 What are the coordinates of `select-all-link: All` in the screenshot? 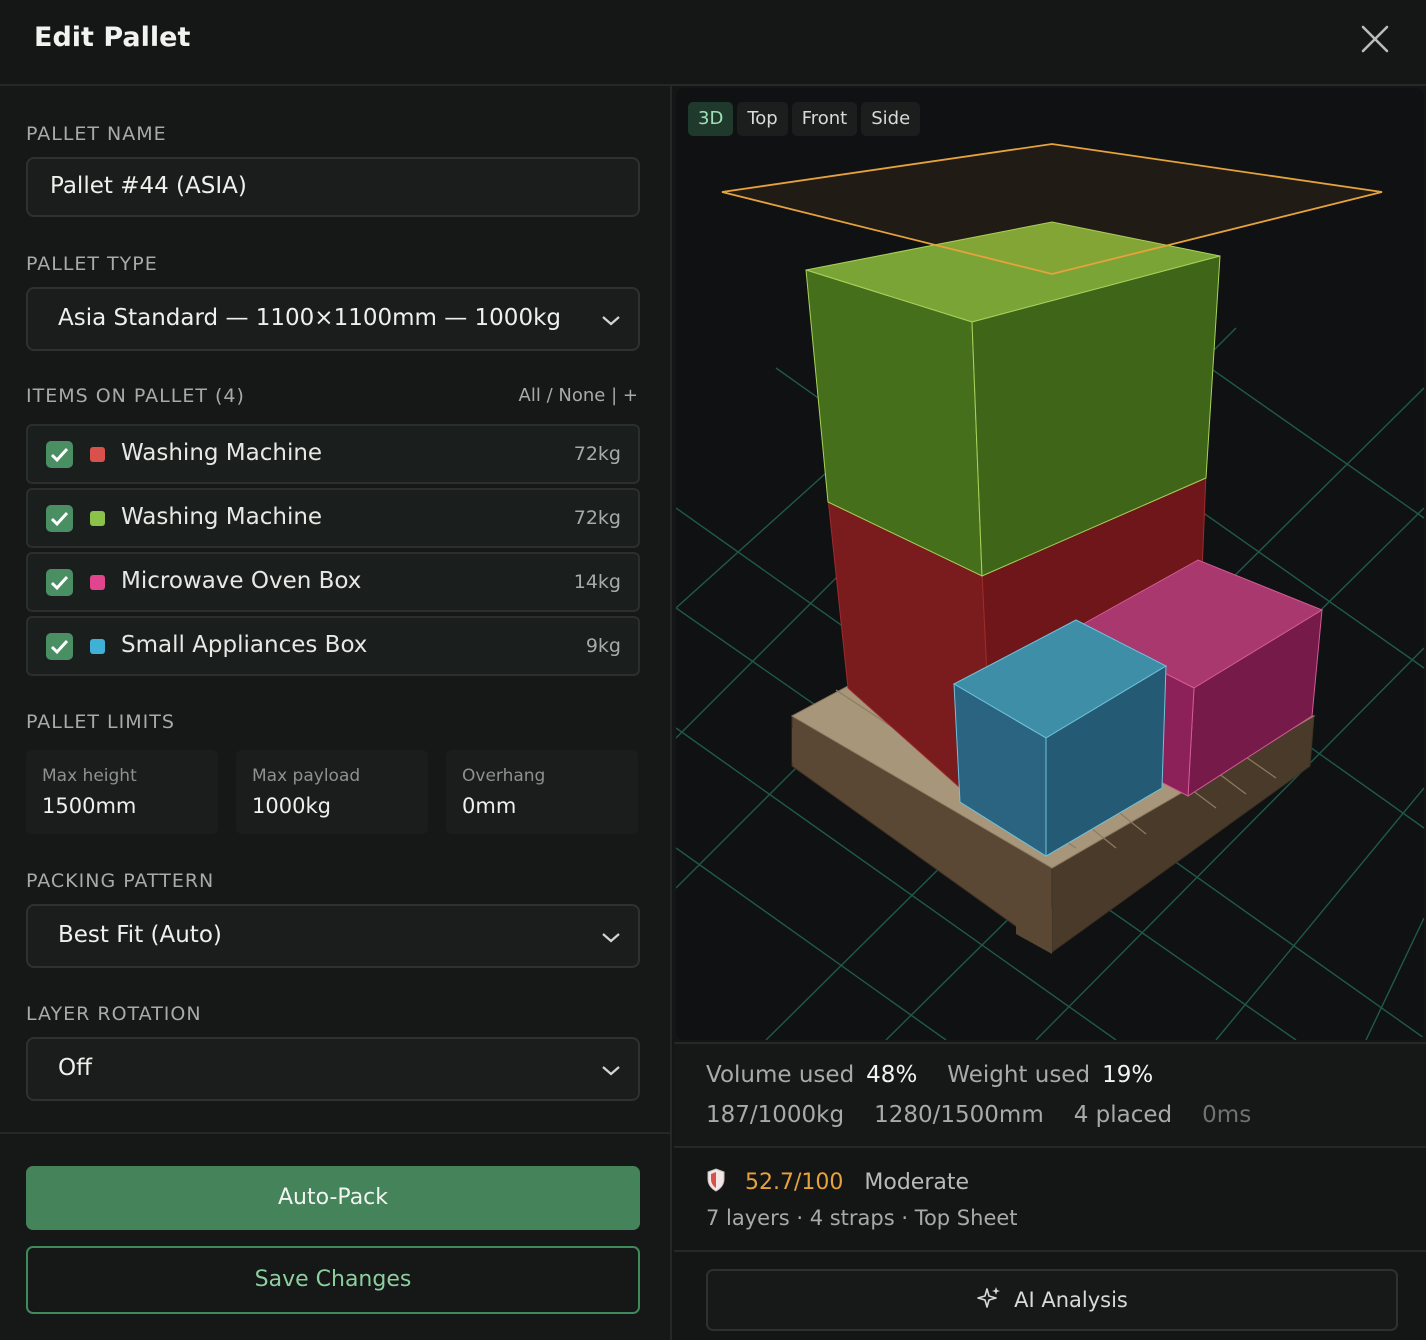 It's located at (530, 395).